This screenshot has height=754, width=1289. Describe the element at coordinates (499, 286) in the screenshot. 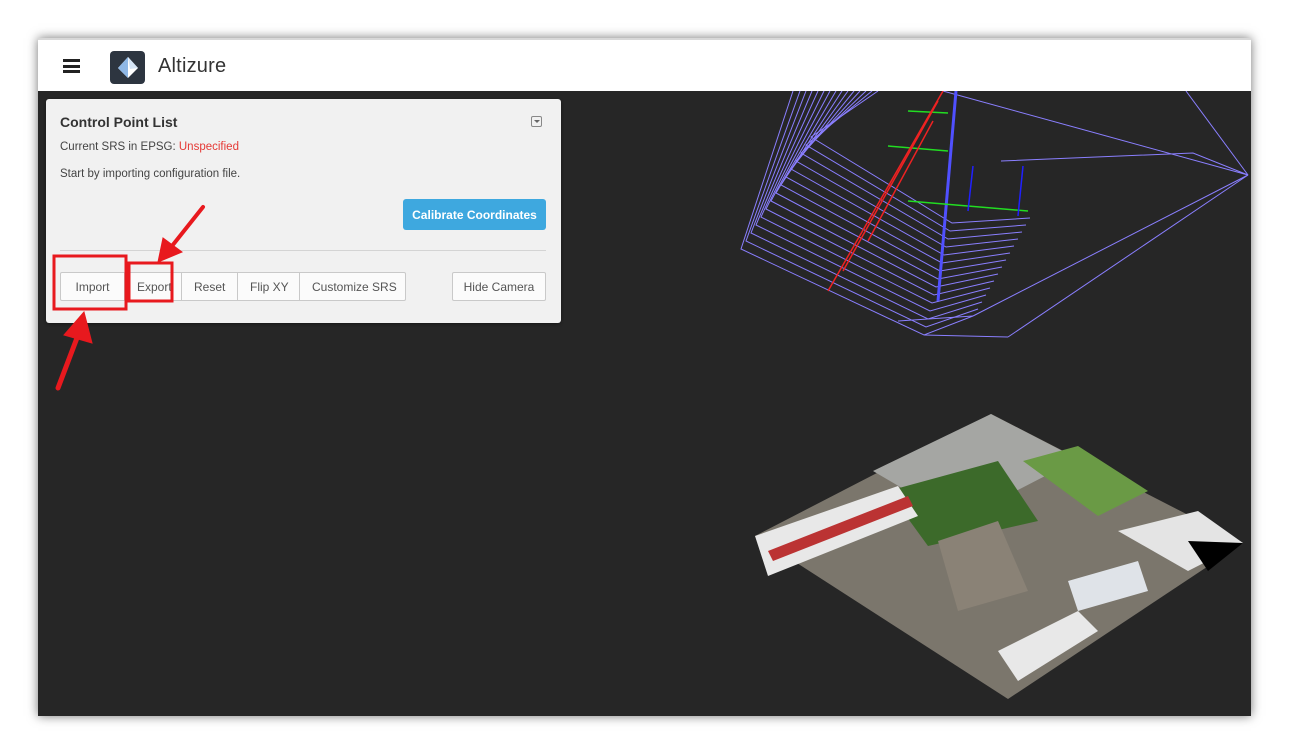

I see `hide-camera-button: Hide Camera` at that location.